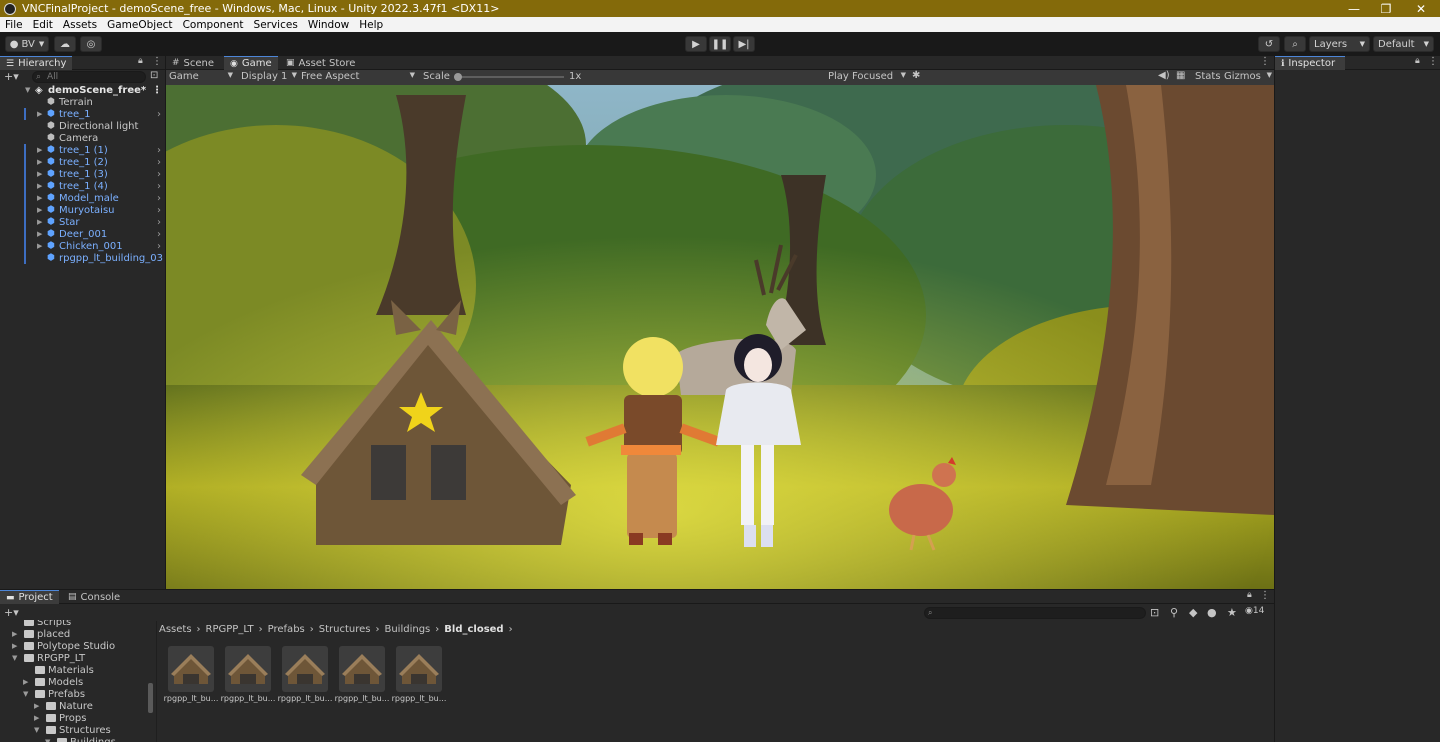 Image resolution: width=1440 pixels, height=742 pixels. What do you see at coordinates (1193, 612) in the screenshot?
I see `label-icon: ◆` at bounding box center [1193, 612].